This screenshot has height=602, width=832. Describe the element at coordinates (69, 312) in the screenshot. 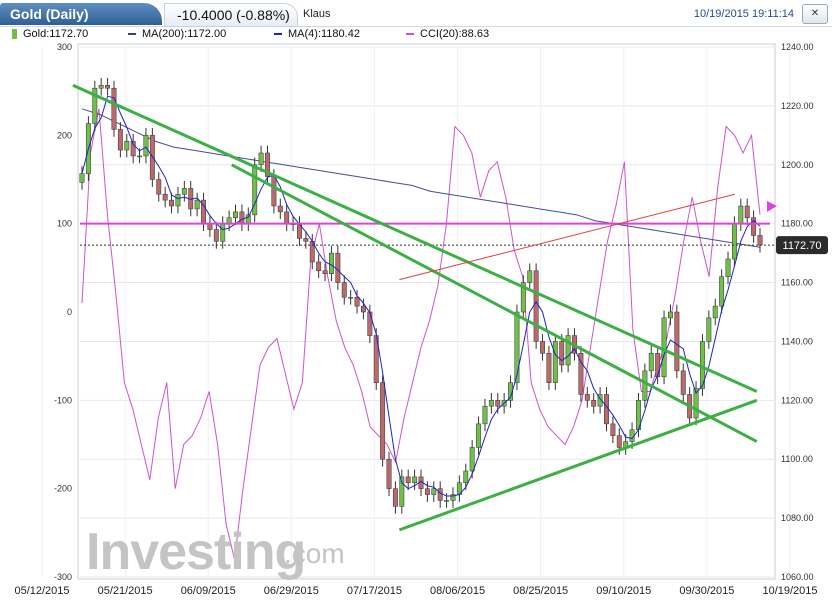

I see `cci-tick-label: 0` at that location.